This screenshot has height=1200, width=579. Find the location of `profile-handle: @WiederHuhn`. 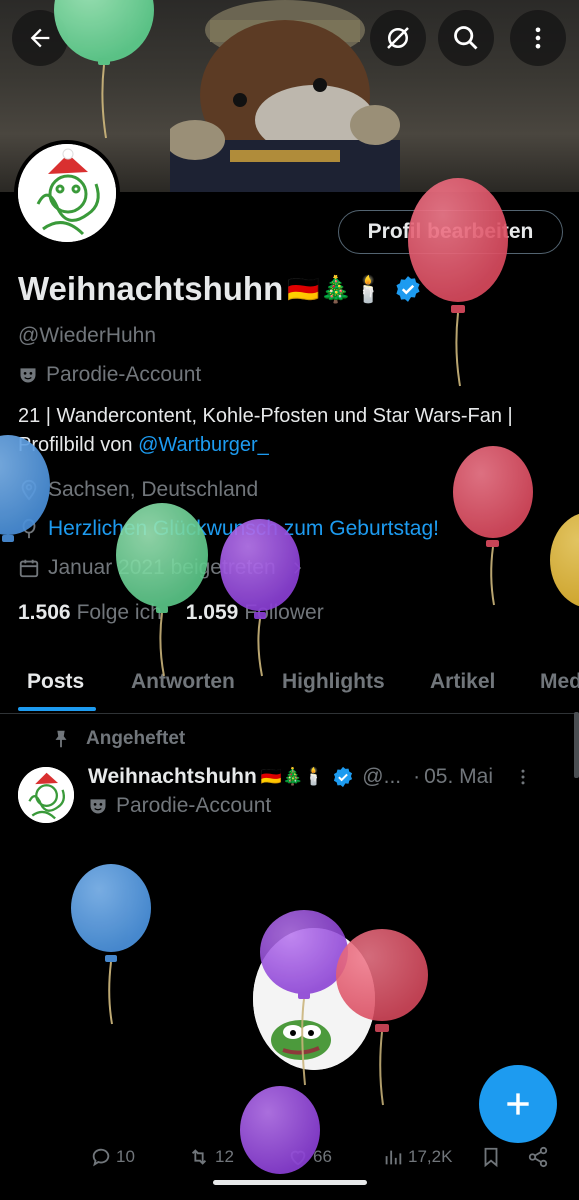

profile-handle: @WiederHuhn is located at coordinates (87, 335).